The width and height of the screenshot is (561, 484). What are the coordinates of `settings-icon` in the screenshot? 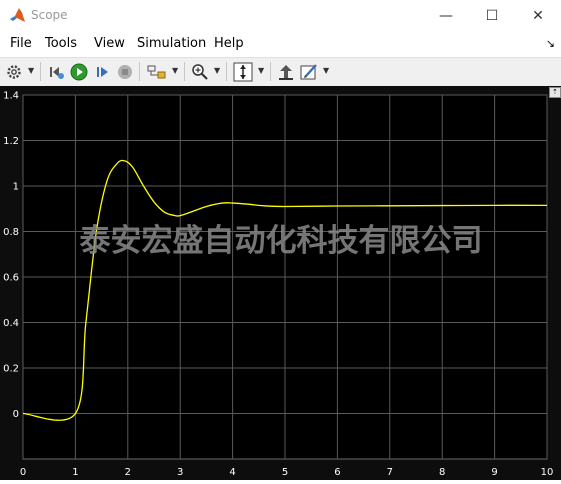 It's located at (14, 71).